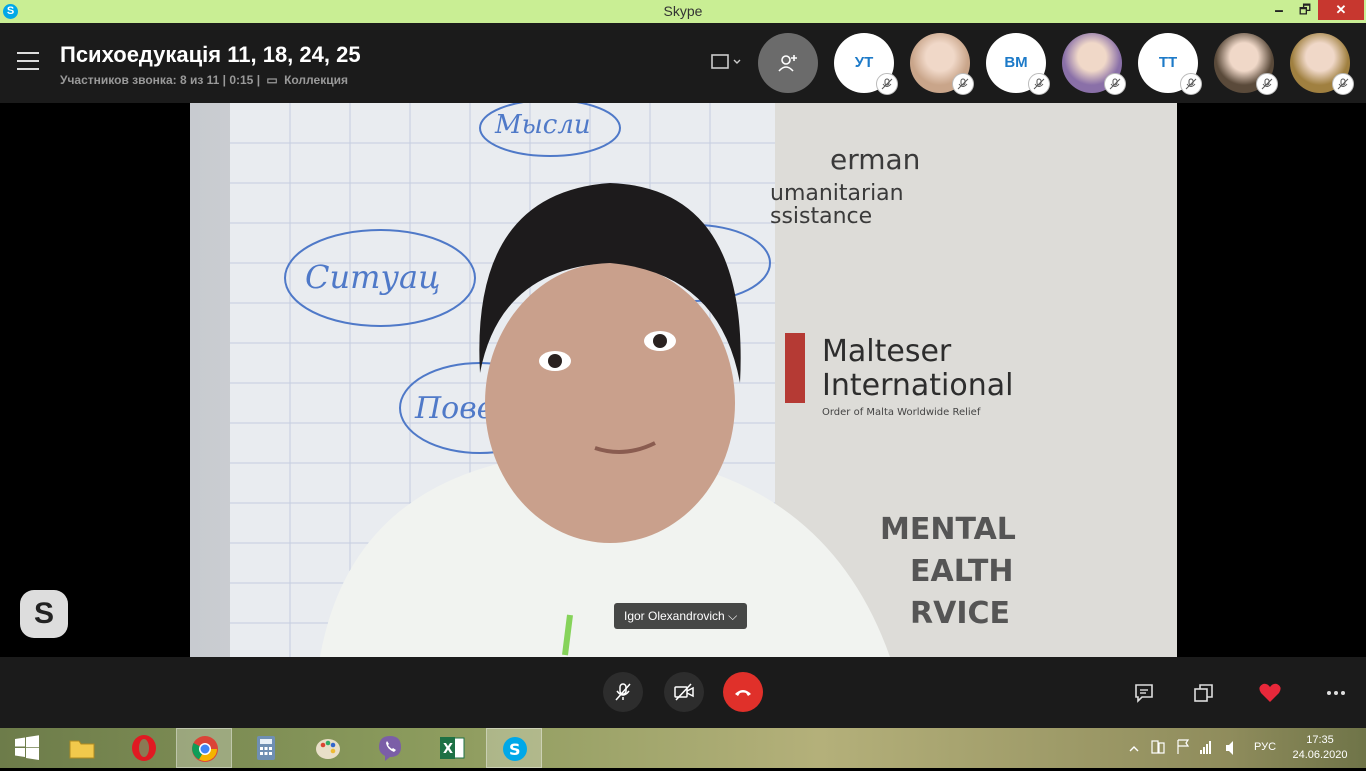  I want to click on more-icon, so click(1336, 693).